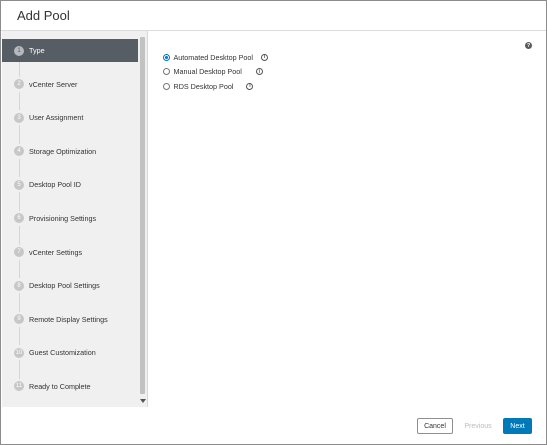 This screenshot has height=445, width=547. Describe the element at coordinates (19, 319) in the screenshot. I see `step-number: 9` at that location.